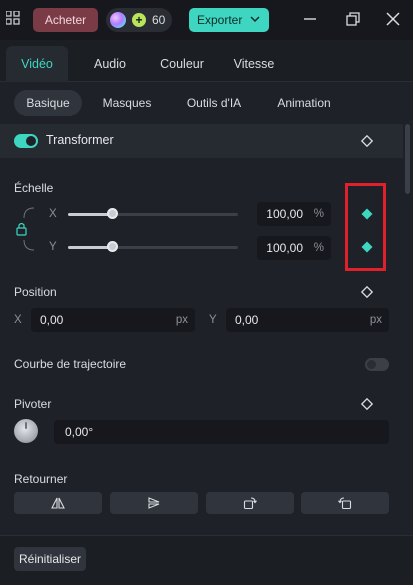 This screenshot has width=413, height=585. What do you see at coordinates (79, 432) in the screenshot?
I see `rotate-value: 0,00°` at bounding box center [79, 432].